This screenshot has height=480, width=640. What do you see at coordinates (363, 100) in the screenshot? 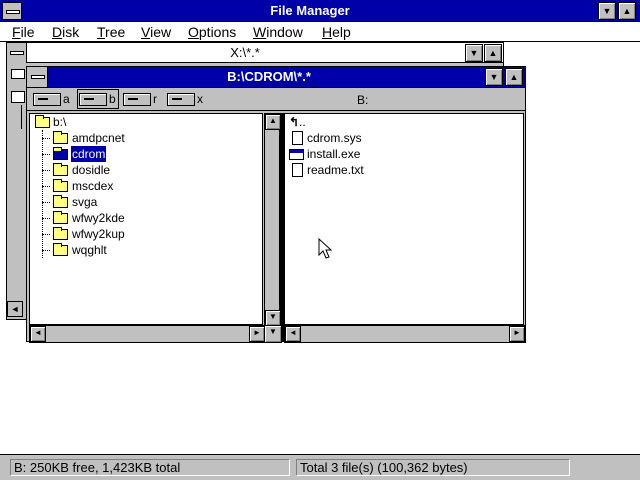
I see `volume-label: B:` at bounding box center [363, 100].